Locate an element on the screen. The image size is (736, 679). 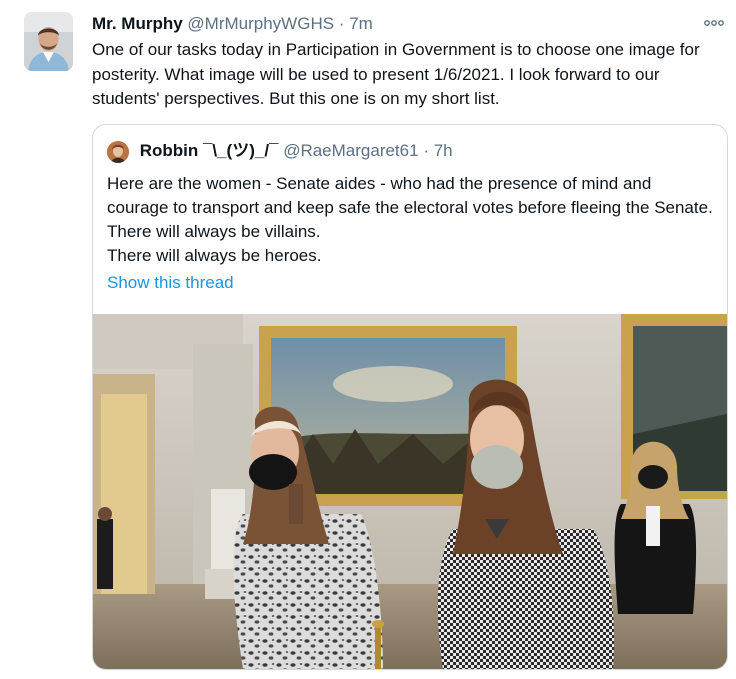
quoted-time: 7h is located at coordinates (443, 150).